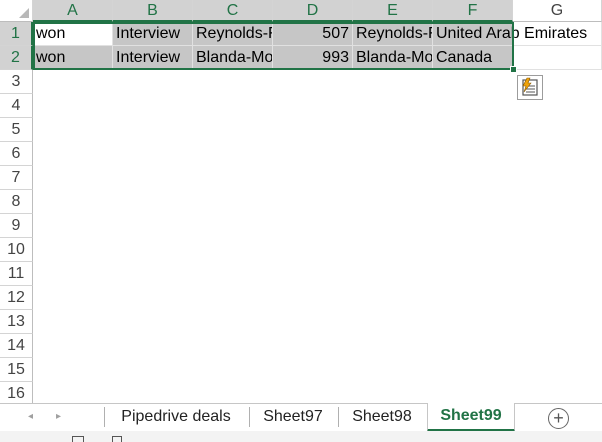 The width and height of the screenshot is (602, 442). What do you see at coordinates (393, 11) in the screenshot?
I see `column-header-e: E` at bounding box center [393, 11].